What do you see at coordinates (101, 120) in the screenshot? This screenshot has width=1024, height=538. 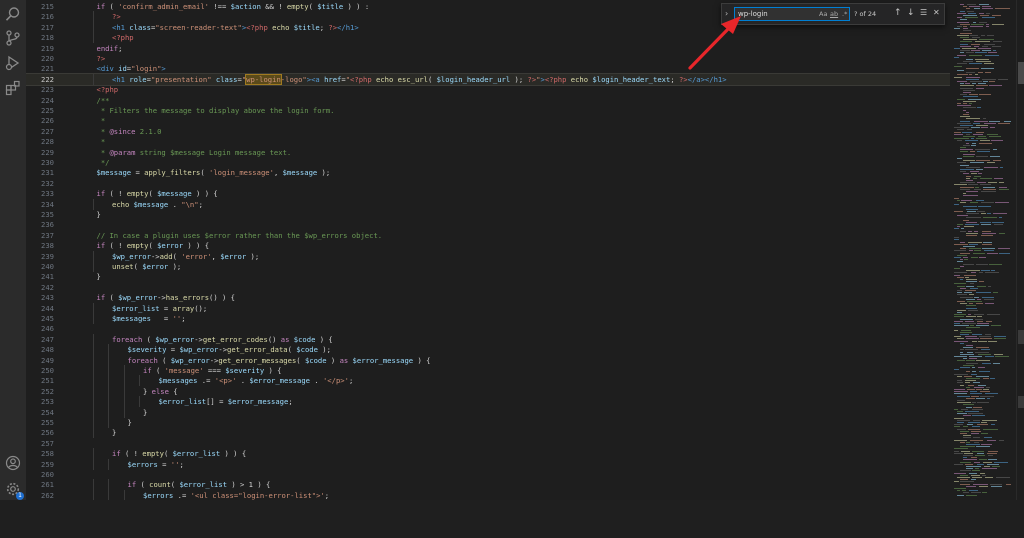 I see `code-text: *` at bounding box center [101, 120].